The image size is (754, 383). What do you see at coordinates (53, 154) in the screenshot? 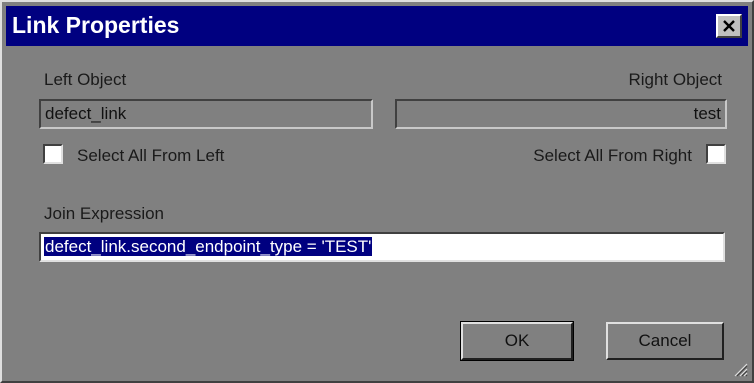
I see `select-all-left-checkbox` at bounding box center [53, 154].